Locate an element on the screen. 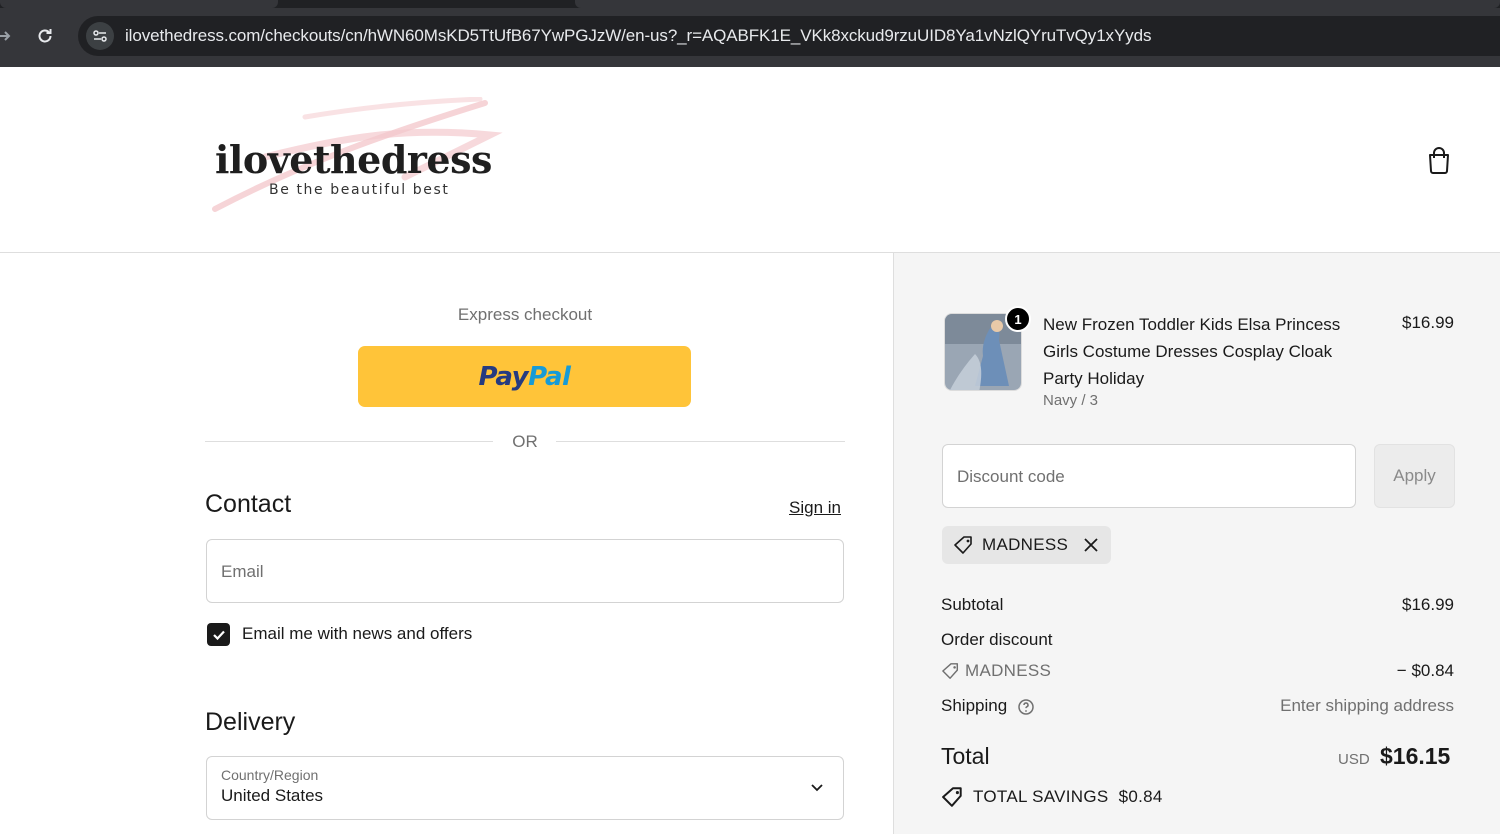 The image size is (1500, 834). order-discount-label: Order discount is located at coordinates (997, 639).